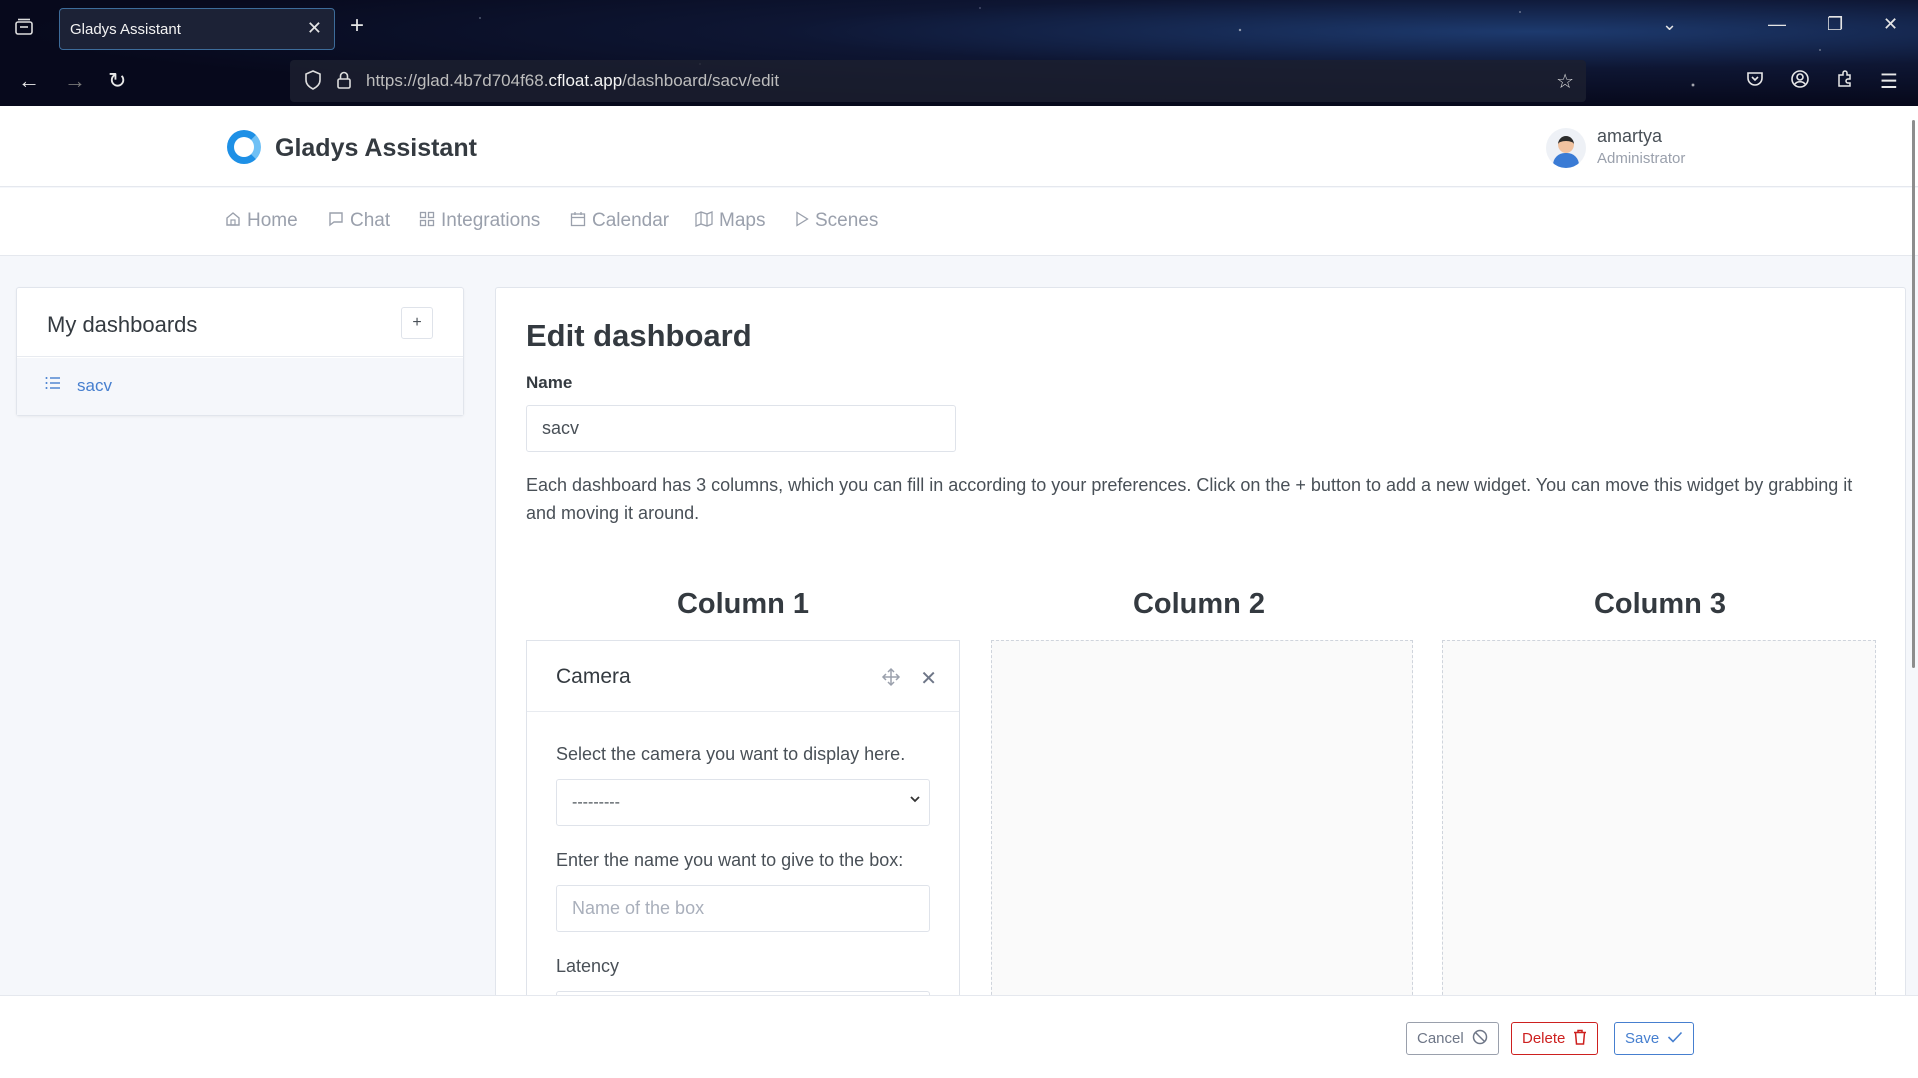  What do you see at coordinates (1629, 136) in the screenshot?
I see `user-name: amartya` at bounding box center [1629, 136].